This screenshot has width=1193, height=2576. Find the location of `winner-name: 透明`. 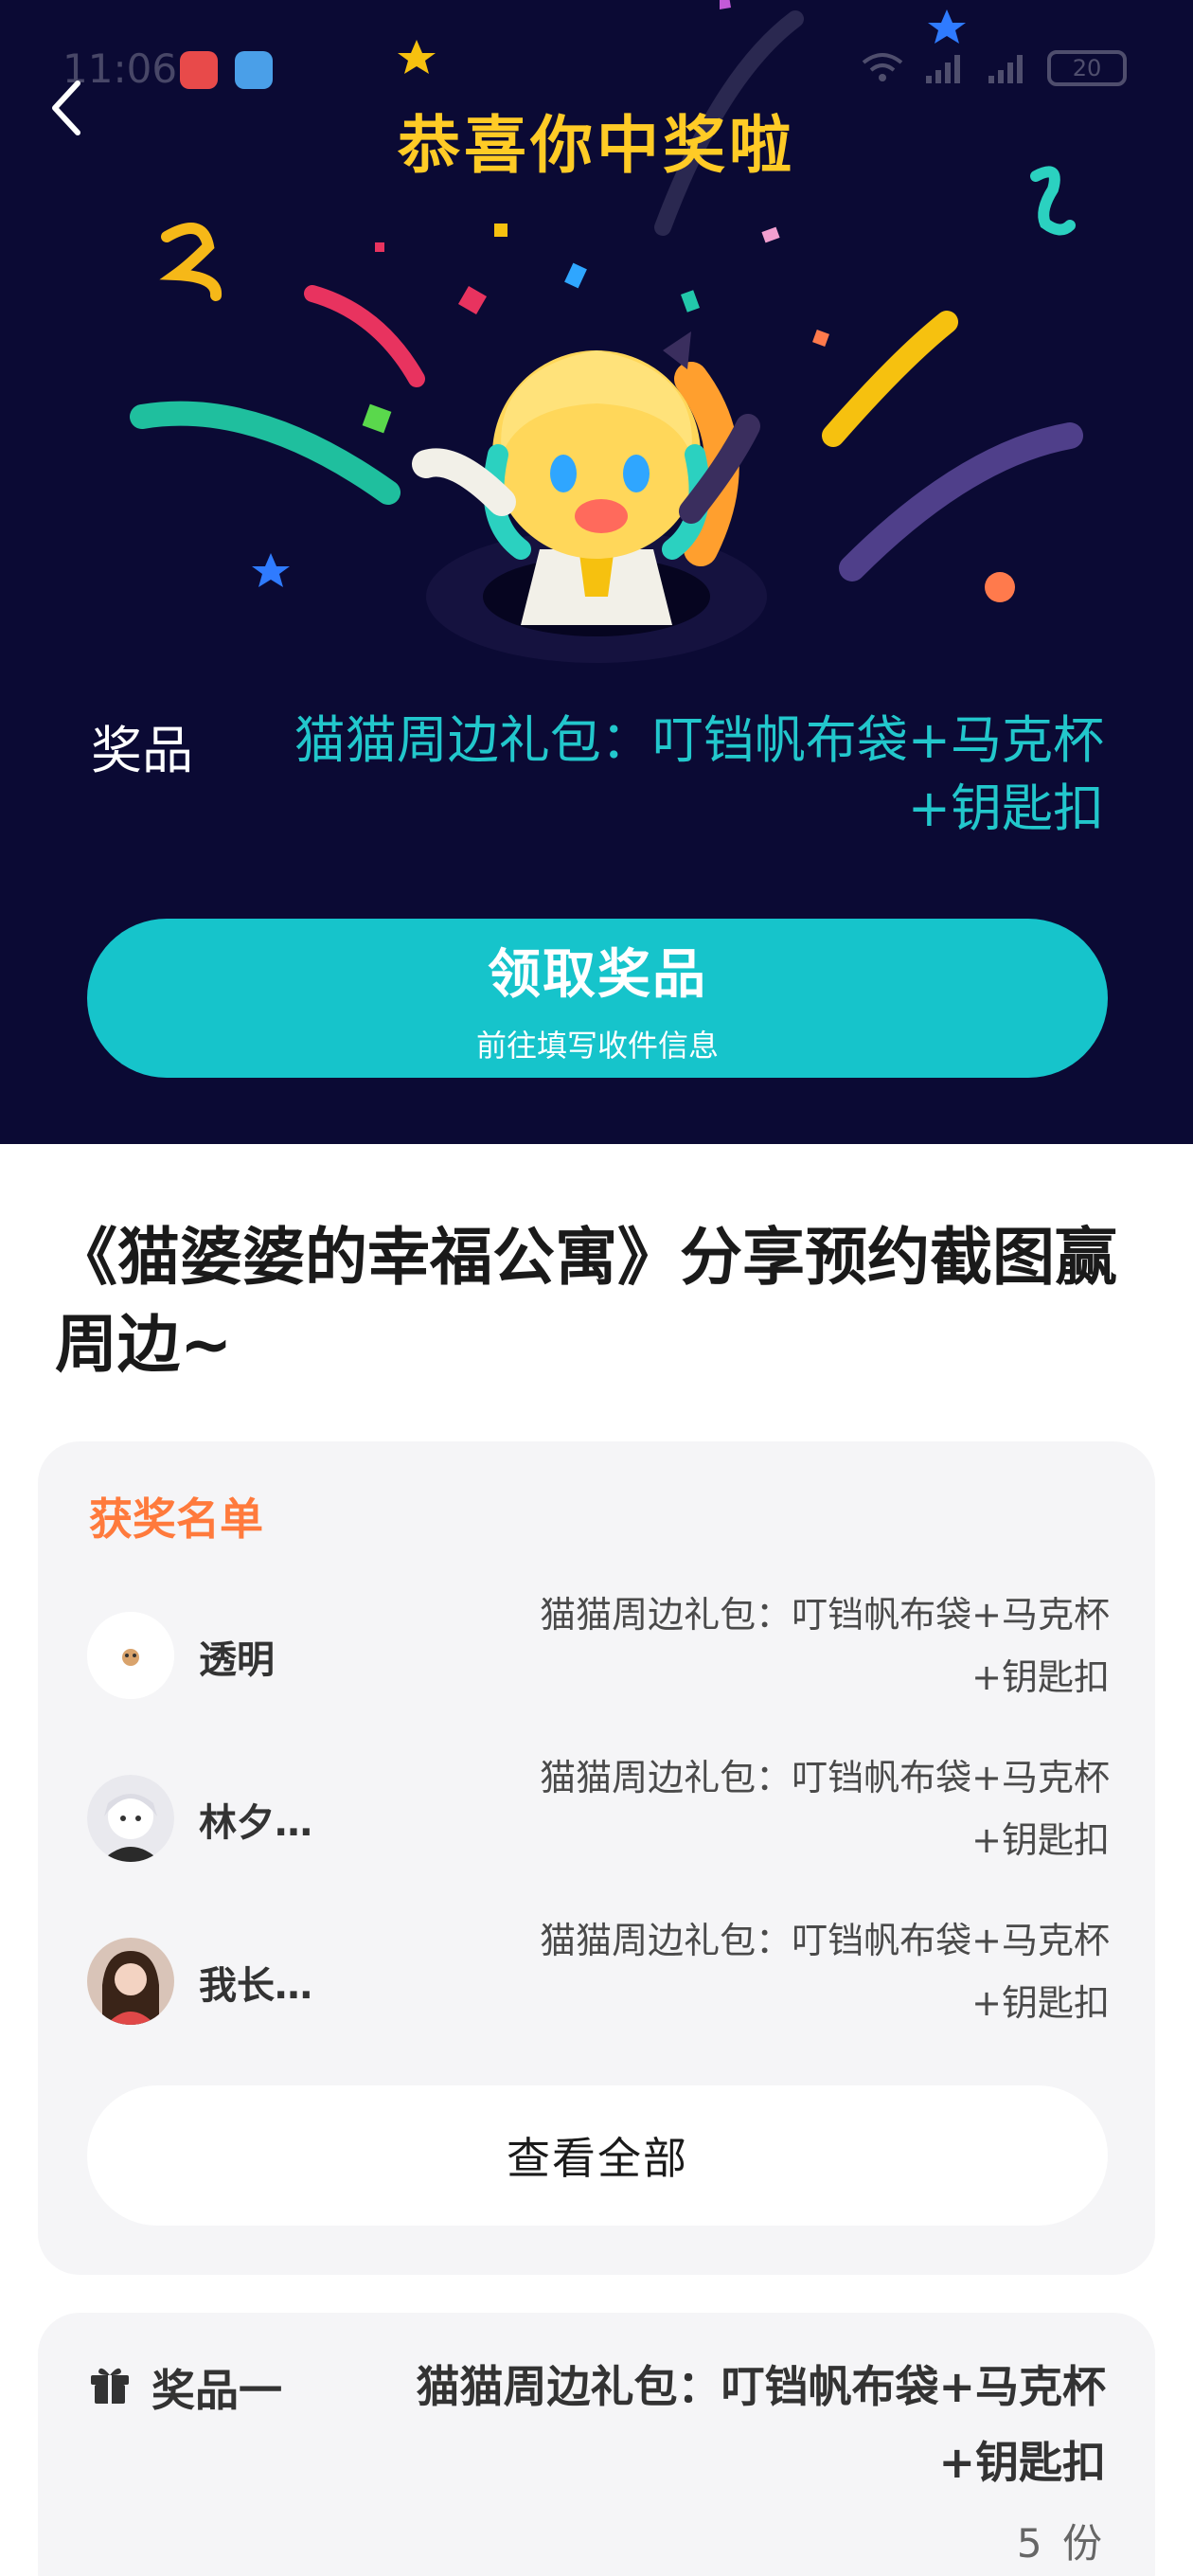

winner-name: 透明 is located at coordinates (237, 1660).